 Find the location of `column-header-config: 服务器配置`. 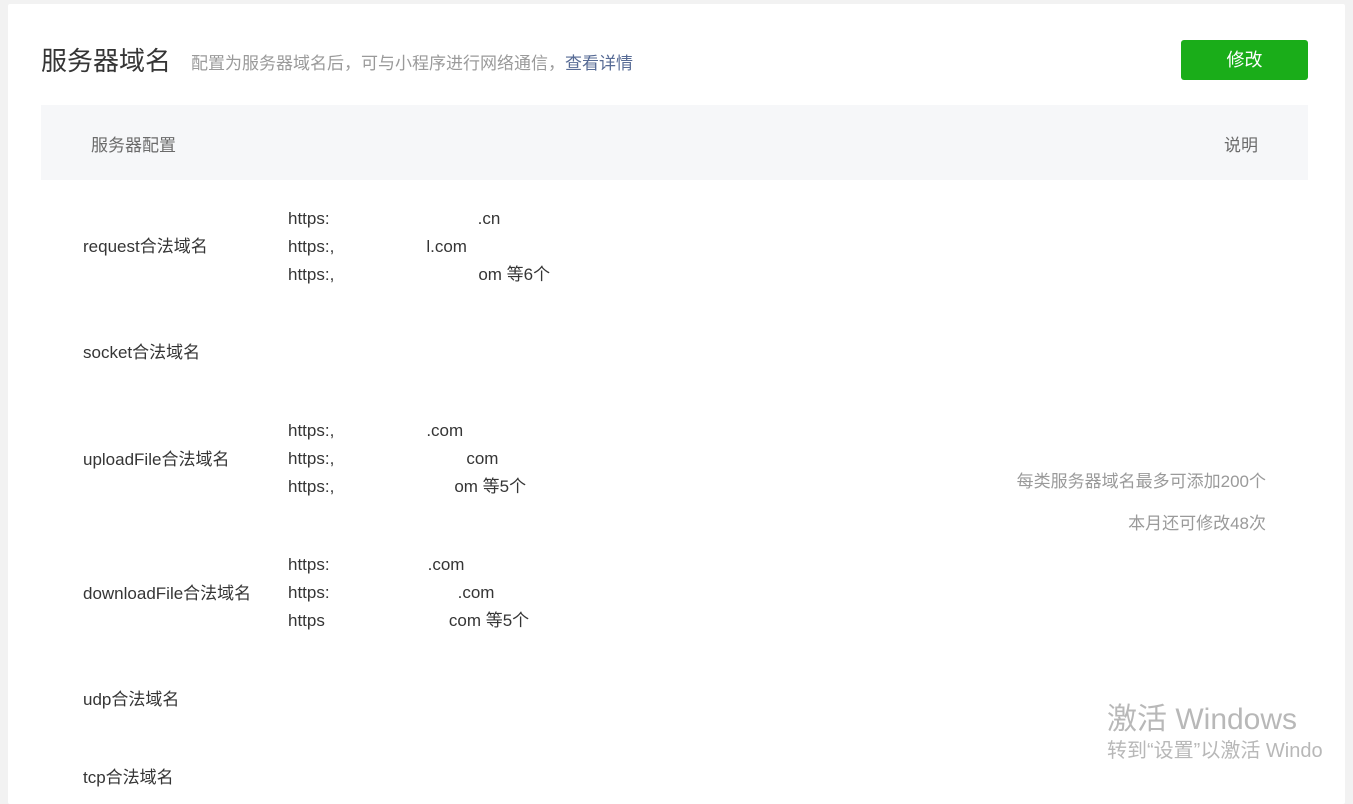

column-header-config: 服务器配置 is located at coordinates (133, 145).